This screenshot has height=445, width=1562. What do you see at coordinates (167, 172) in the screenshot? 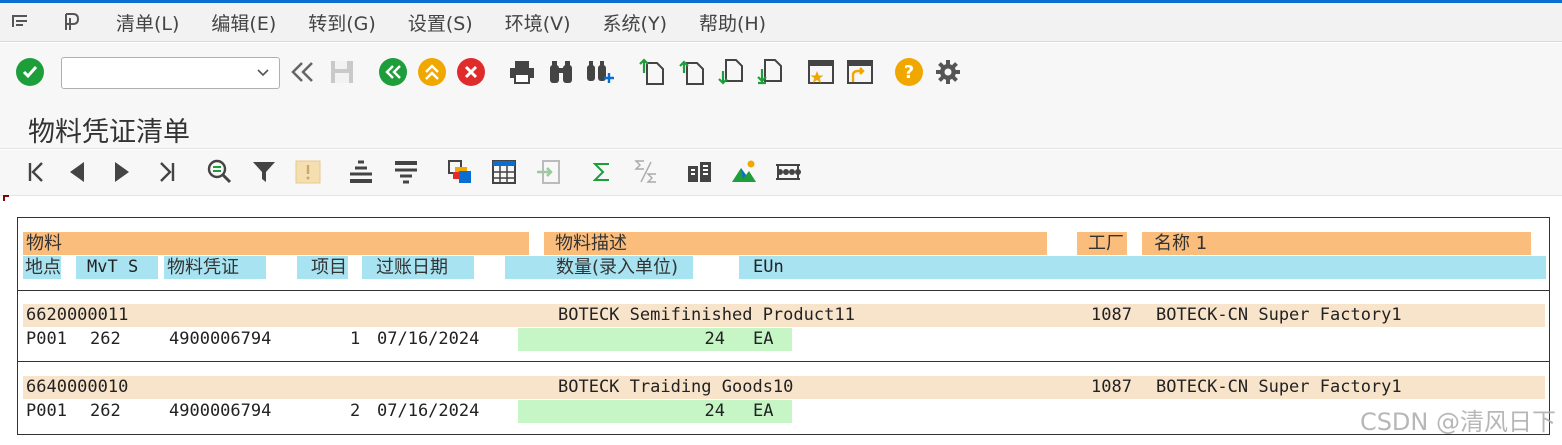
I see `last-record-icon` at bounding box center [167, 172].